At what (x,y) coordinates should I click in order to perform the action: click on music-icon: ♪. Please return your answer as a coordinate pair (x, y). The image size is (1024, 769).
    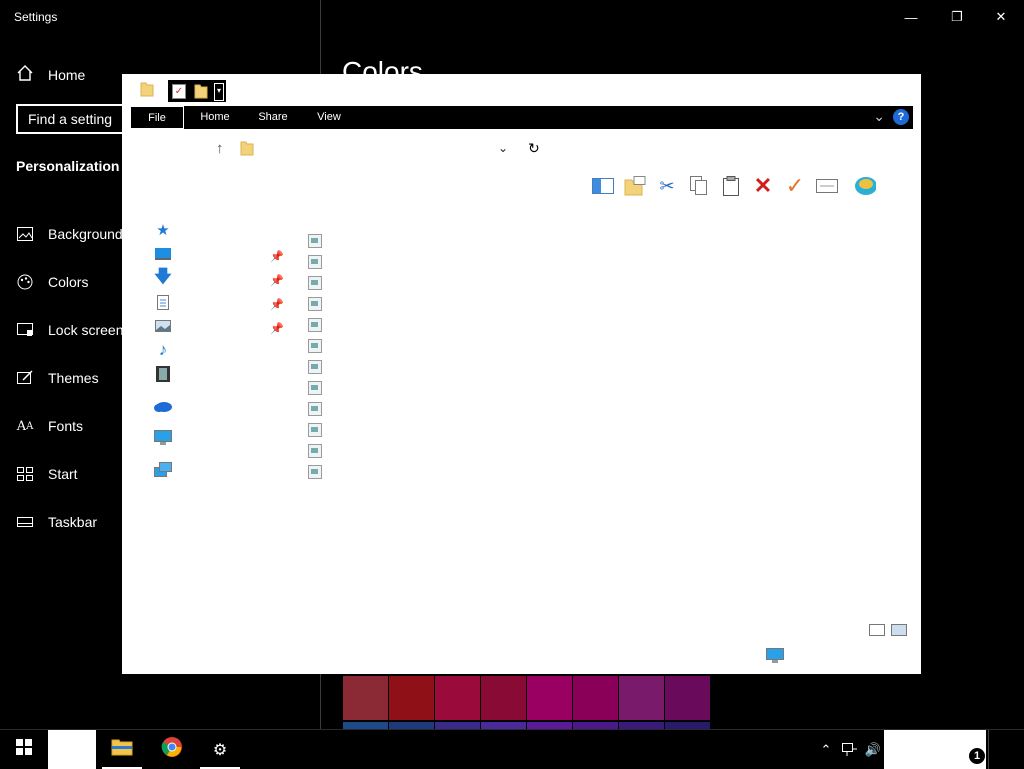
    Looking at the image, I should click on (163, 350).